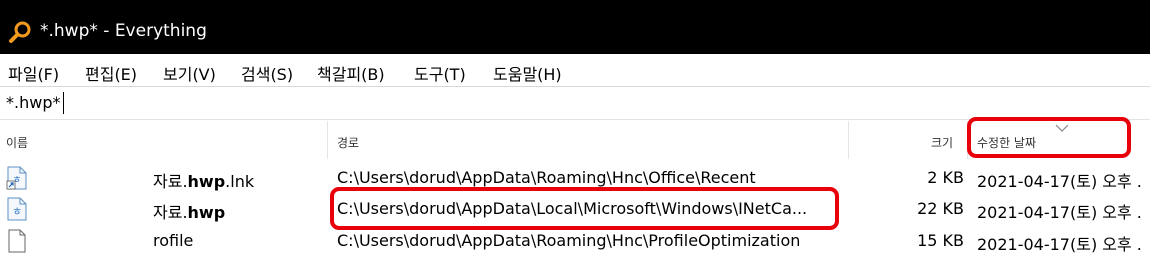  What do you see at coordinates (189, 73) in the screenshot?
I see `menu-view: 보기(V)` at bounding box center [189, 73].